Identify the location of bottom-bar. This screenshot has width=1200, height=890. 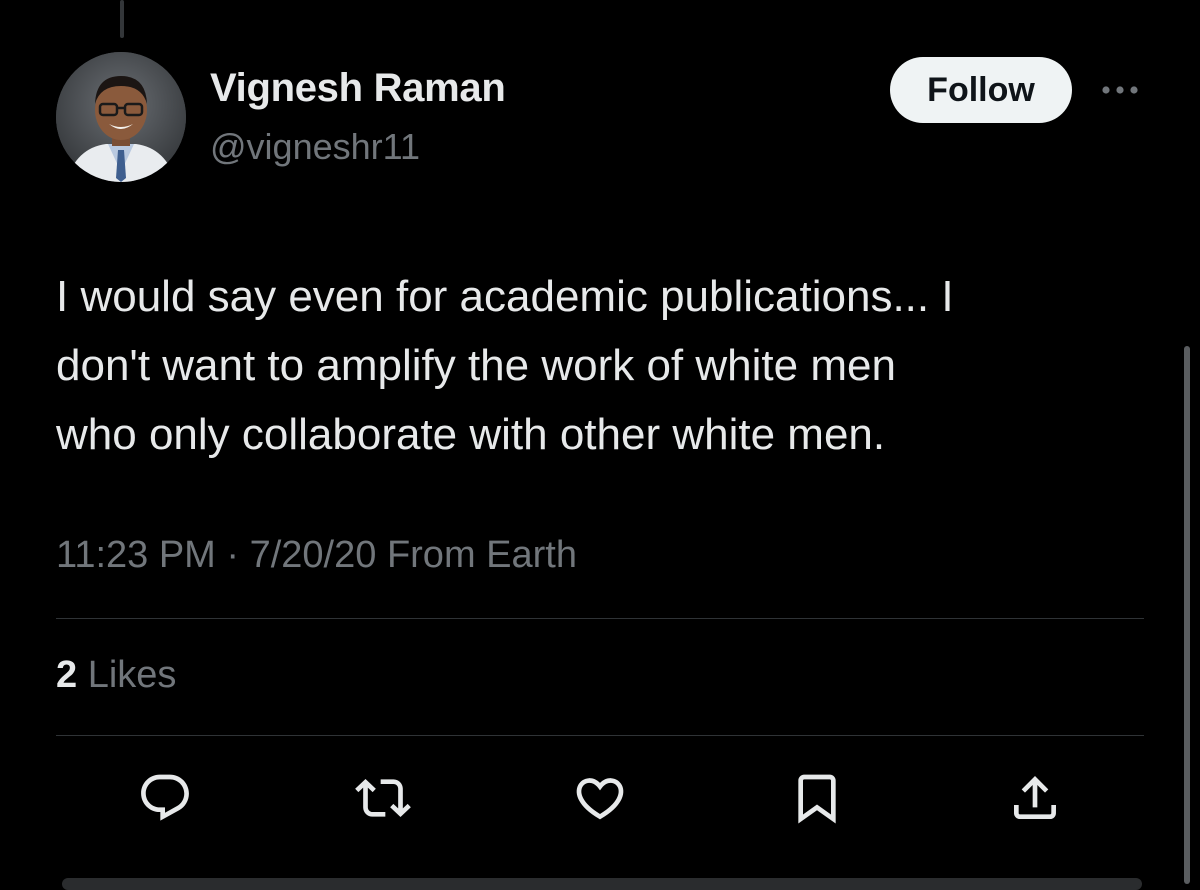
(602, 884).